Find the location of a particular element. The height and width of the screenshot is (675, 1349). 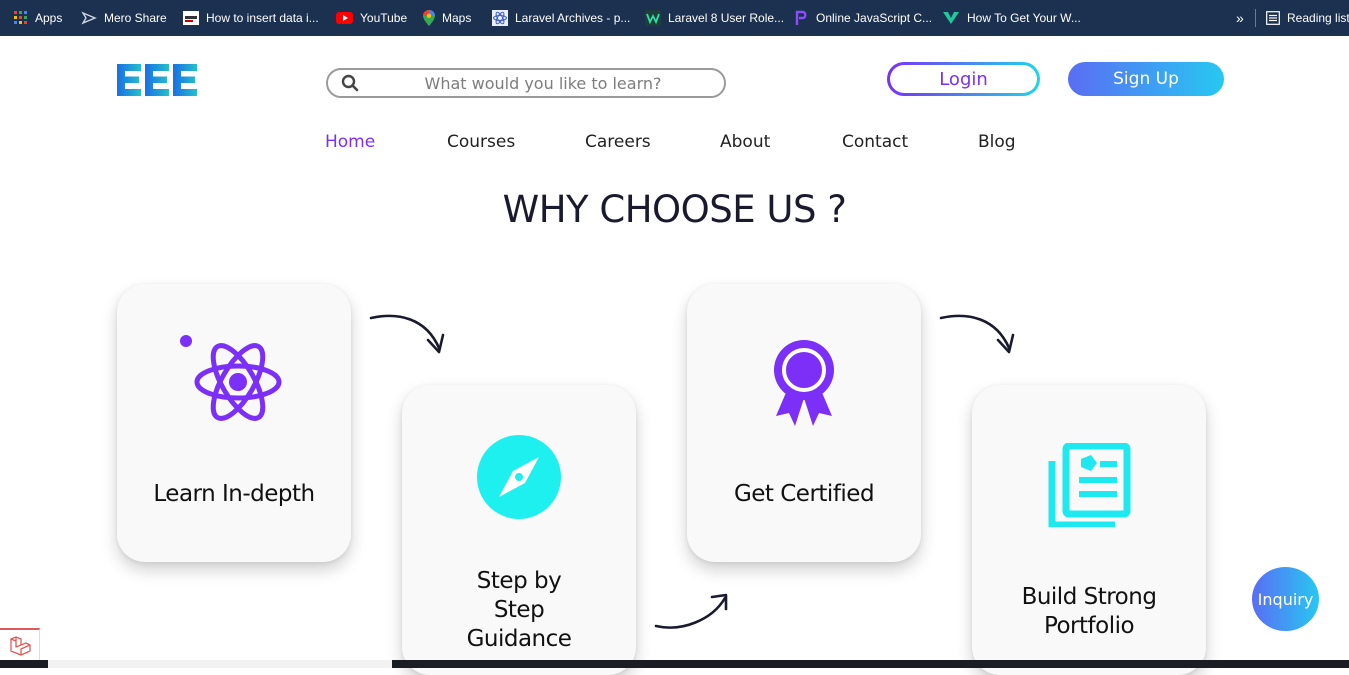

feature-card-guidance: Step by Step Guidance is located at coordinates (519, 530).